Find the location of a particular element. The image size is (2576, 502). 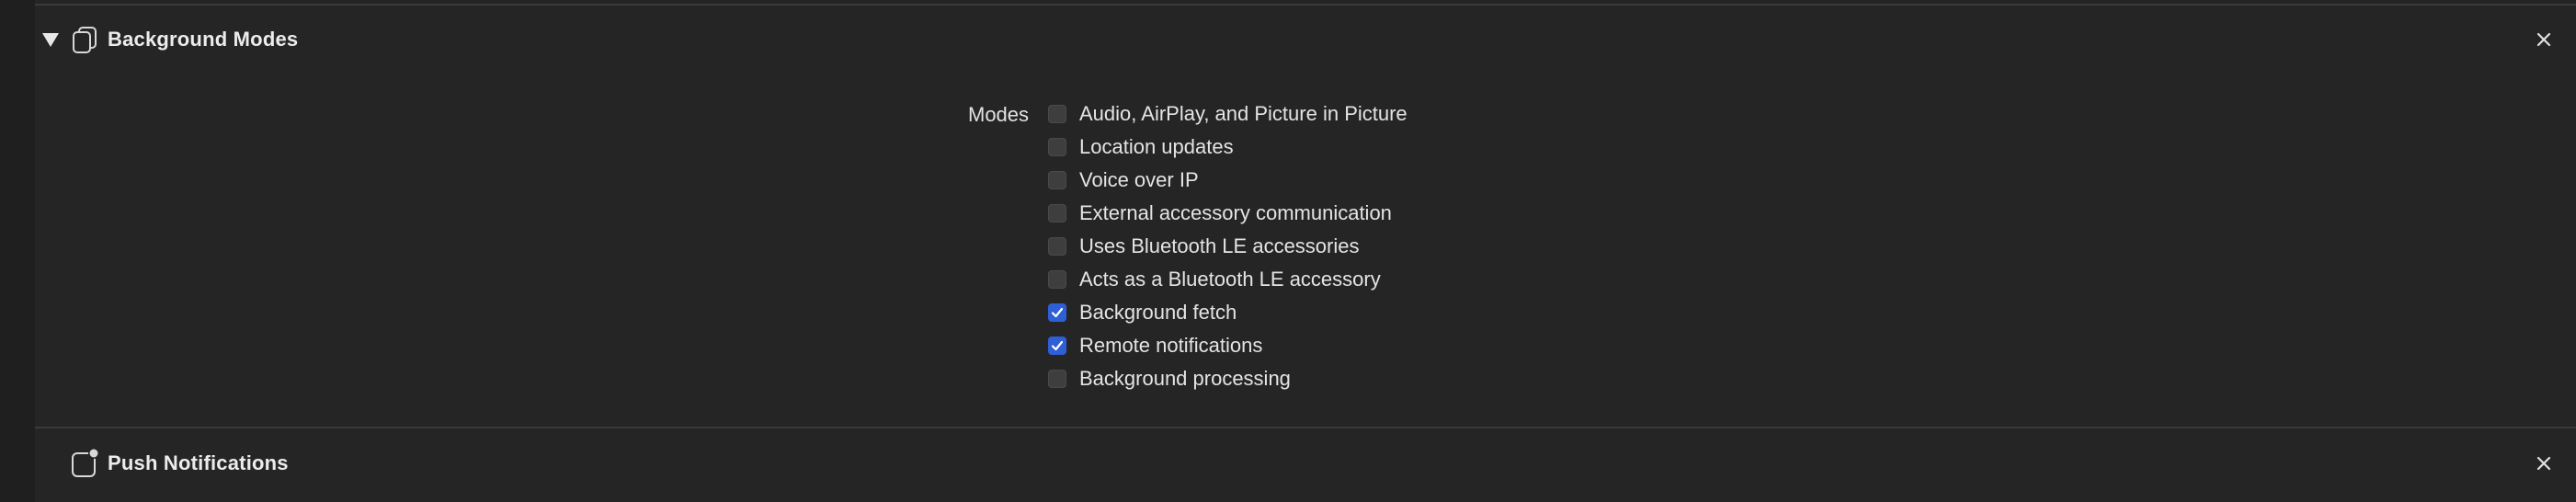

mode-label: Audio, AirPlay, and Picture in Picture is located at coordinates (1243, 113).